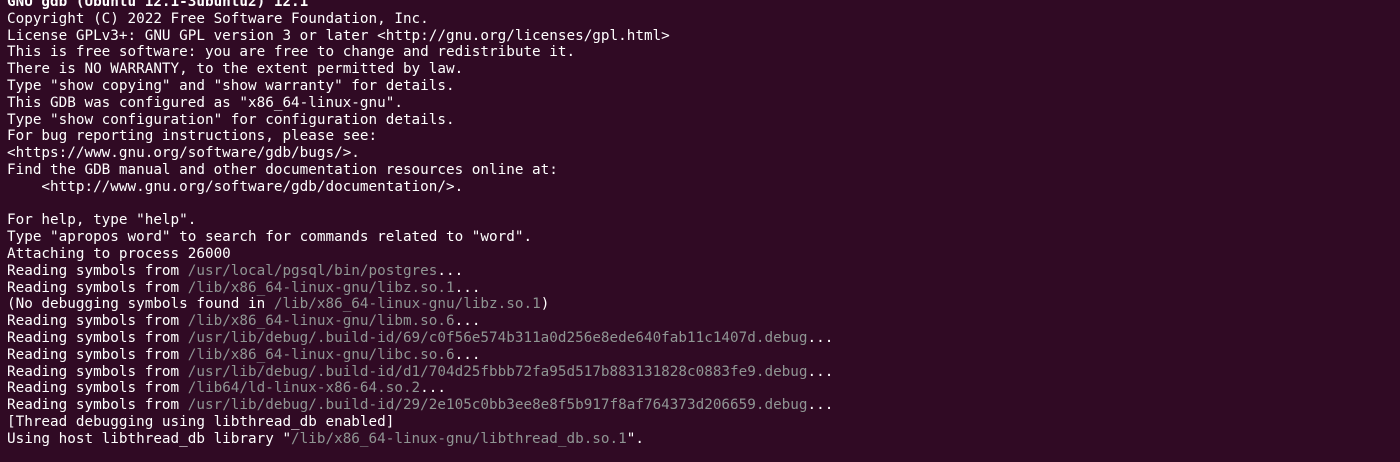 Image resolution: width=1400 pixels, height=462 pixels. What do you see at coordinates (119, 253) in the screenshot?
I see `output-text: Attaching to process 26000` at bounding box center [119, 253].